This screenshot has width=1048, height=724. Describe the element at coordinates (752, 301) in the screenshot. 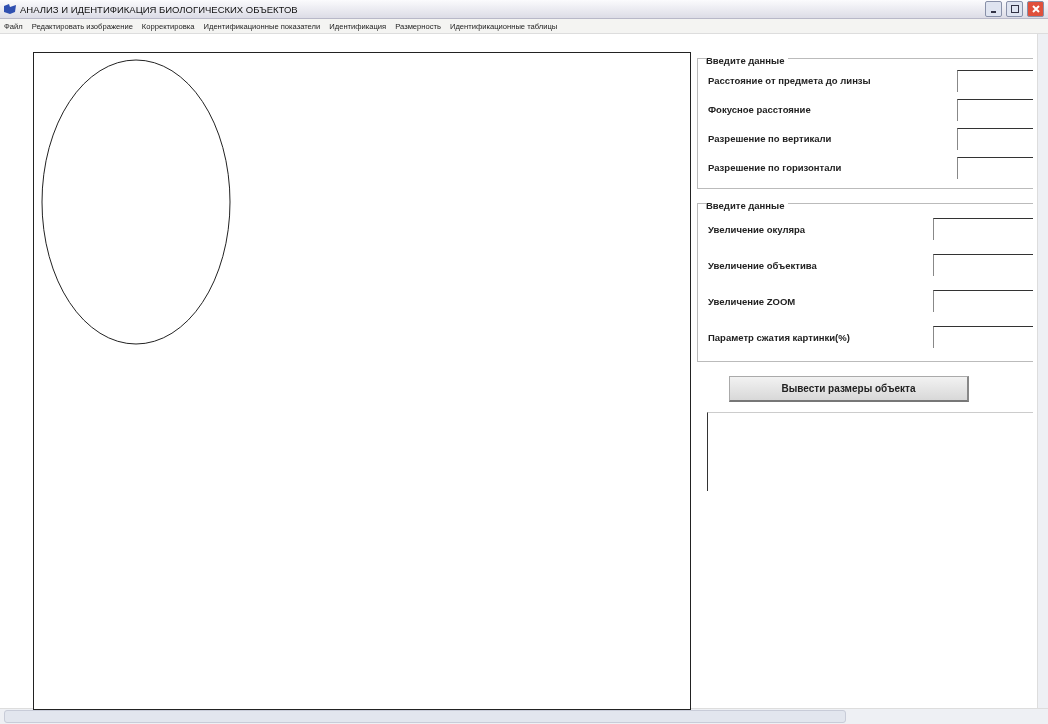

I see `field-label: Увеличение ZOOM` at that location.